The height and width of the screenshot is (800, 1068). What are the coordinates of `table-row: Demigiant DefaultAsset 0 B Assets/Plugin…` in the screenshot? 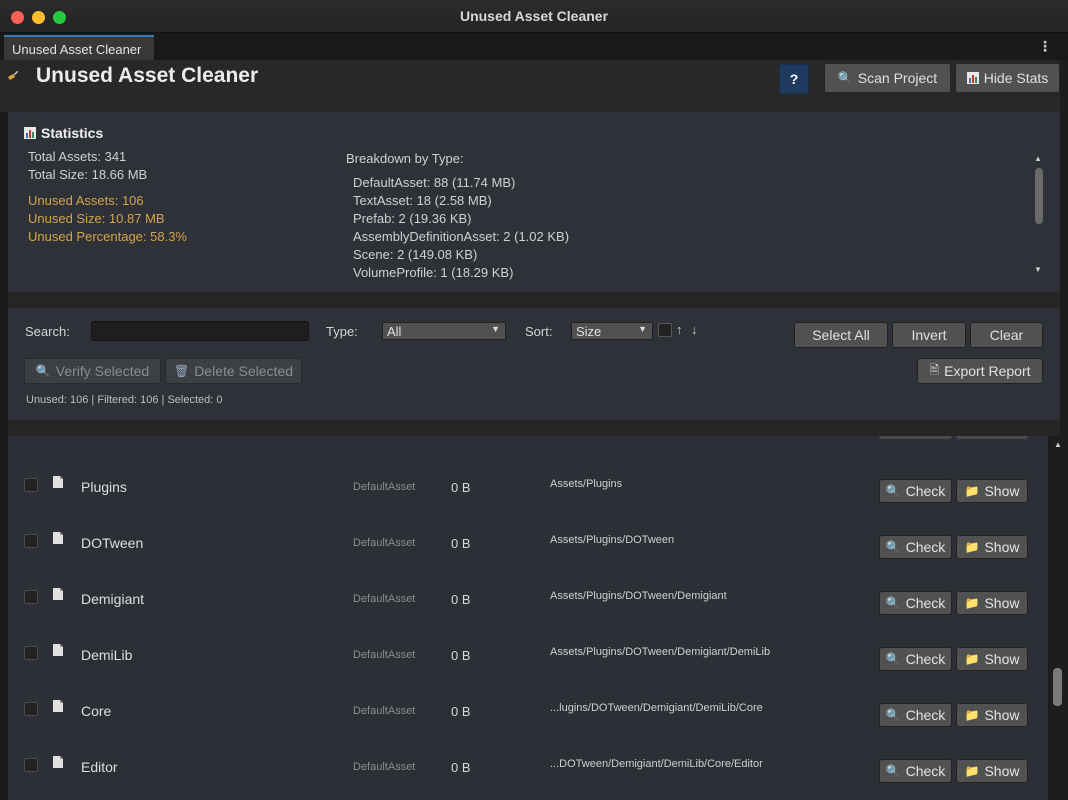 It's located at (528, 604).